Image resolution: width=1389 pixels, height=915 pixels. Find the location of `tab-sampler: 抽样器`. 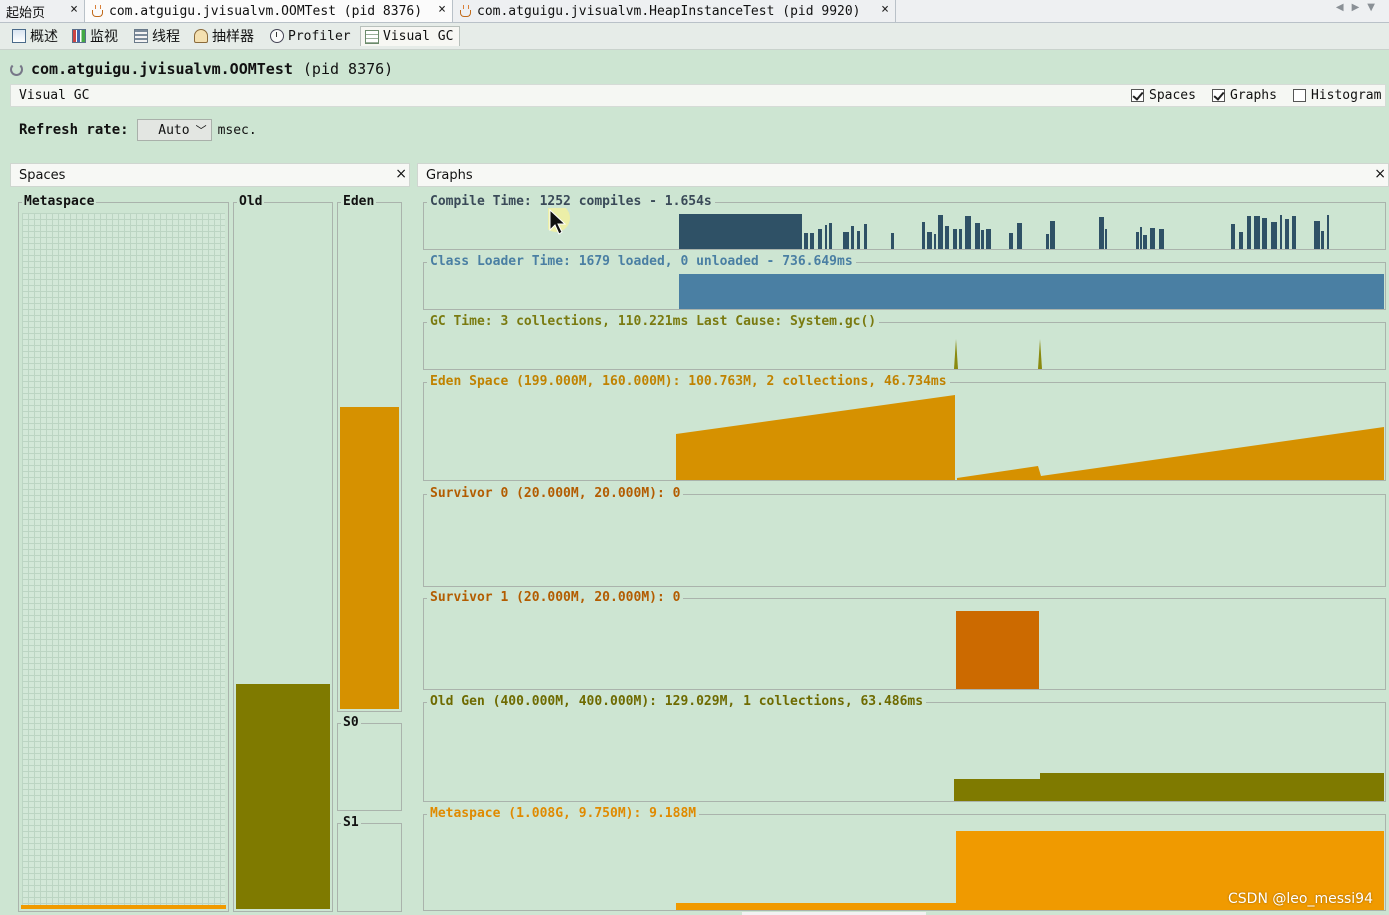

tab-sampler: 抽样器 is located at coordinates (224, 36).